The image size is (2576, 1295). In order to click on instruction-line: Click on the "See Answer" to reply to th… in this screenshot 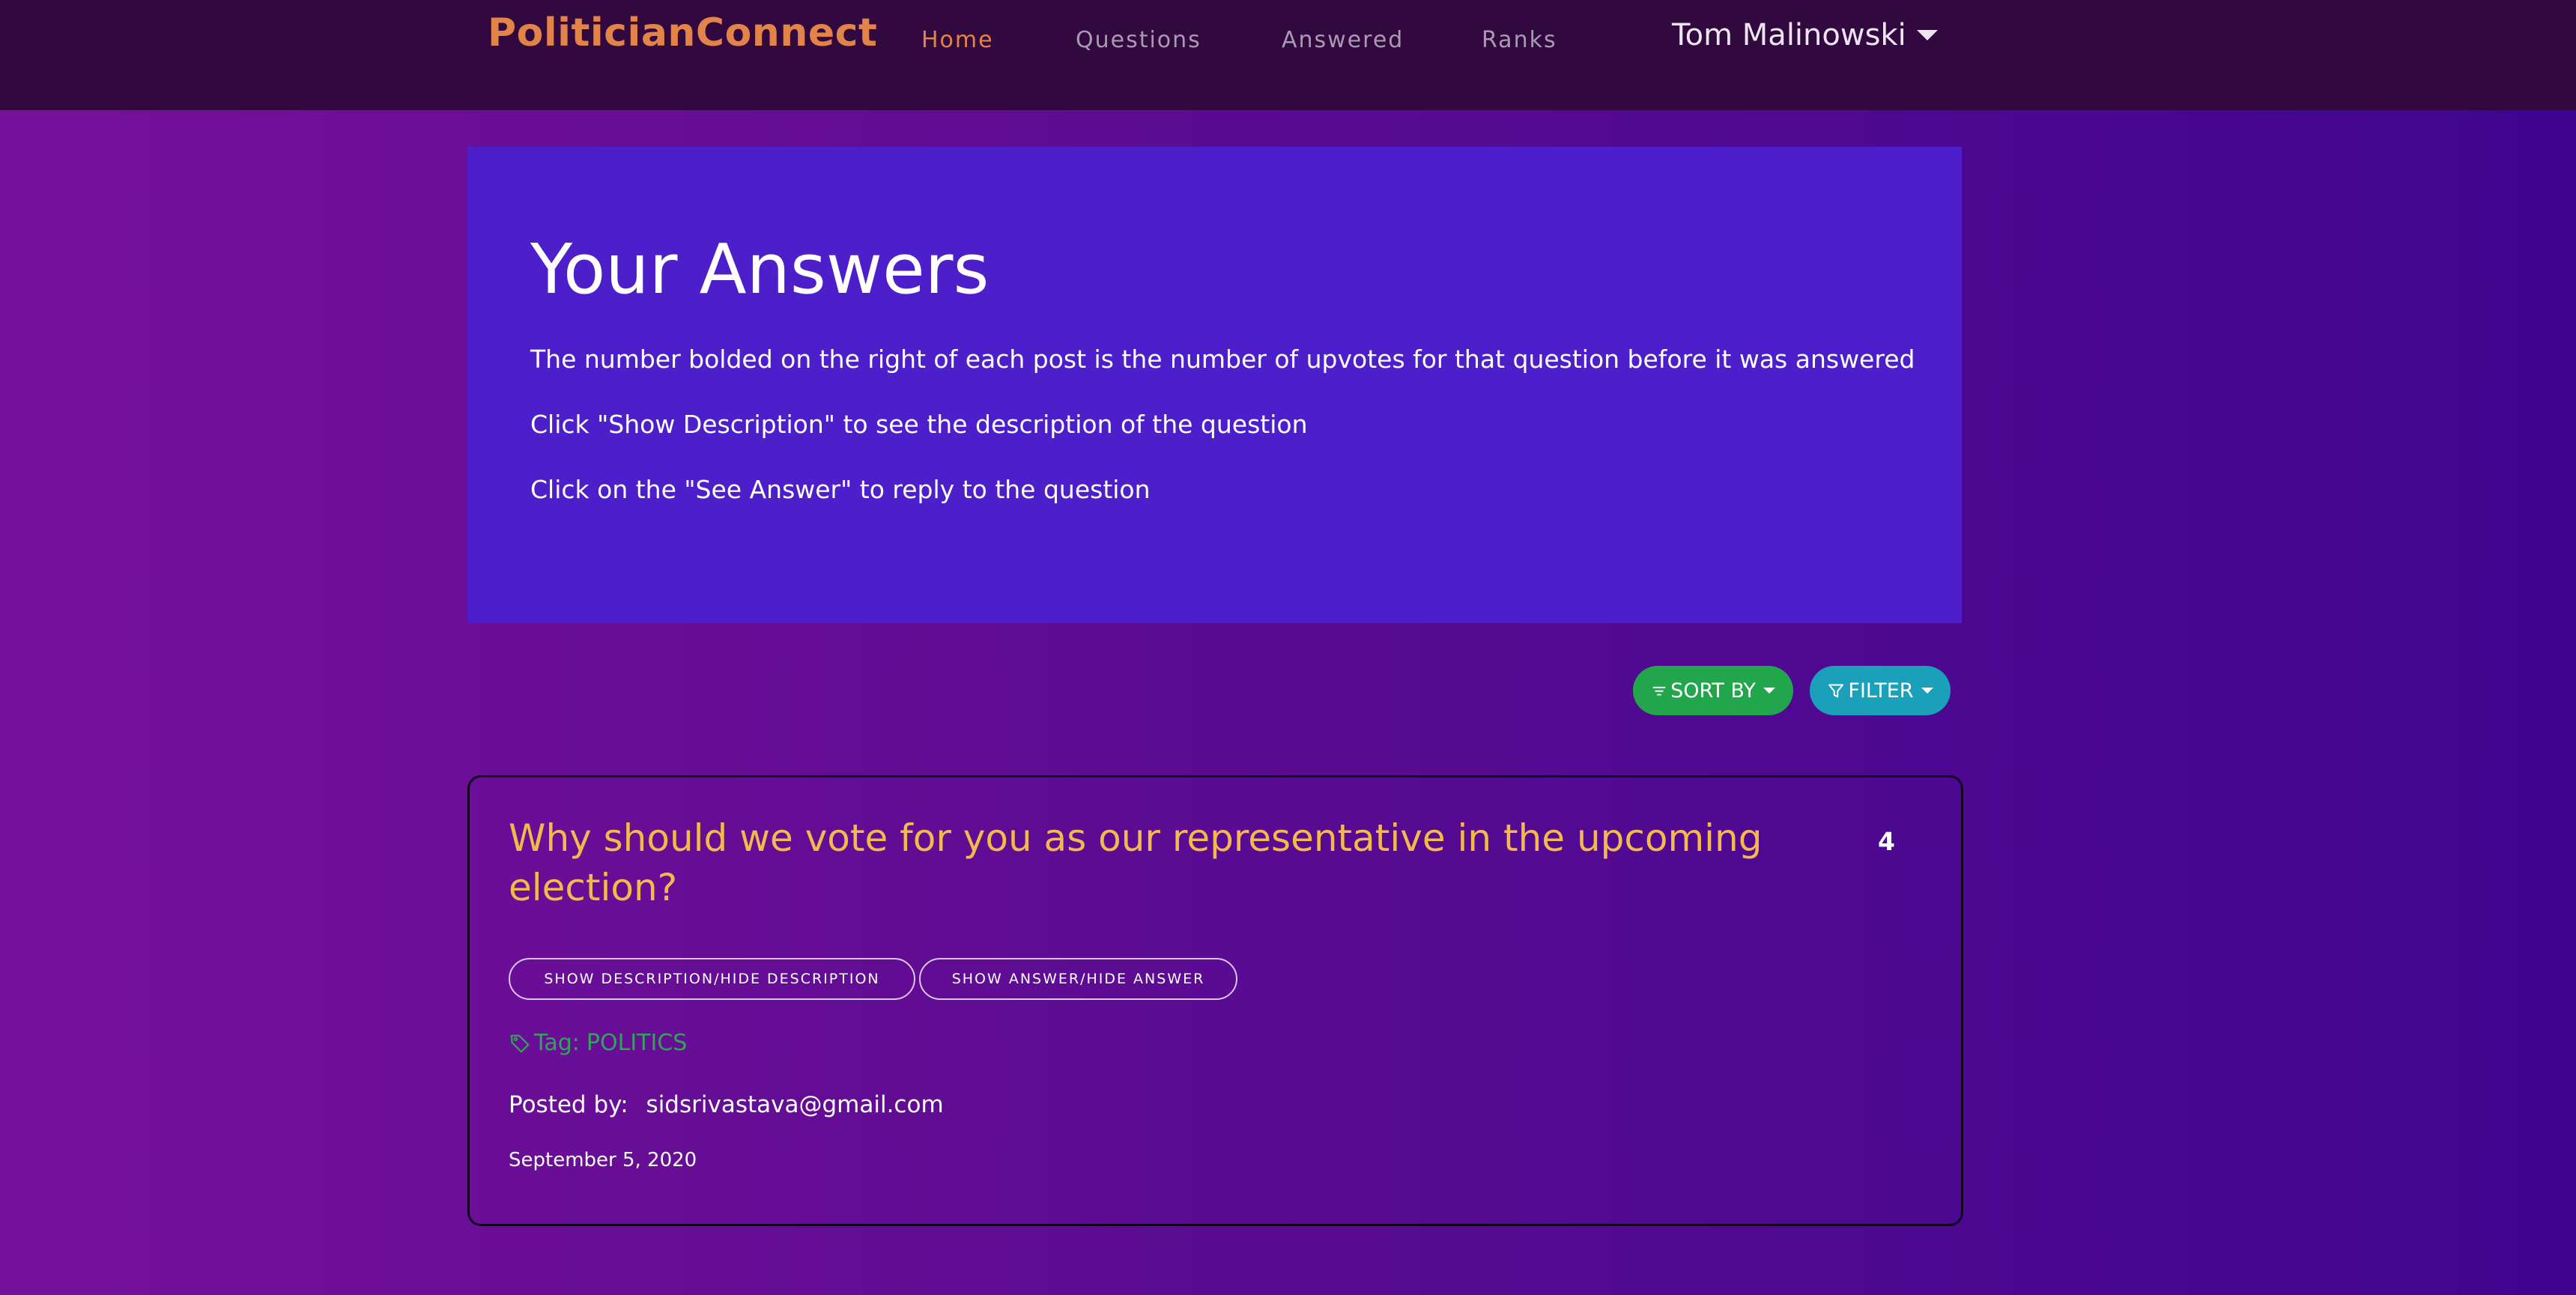, I will do `click(841, 489)`.